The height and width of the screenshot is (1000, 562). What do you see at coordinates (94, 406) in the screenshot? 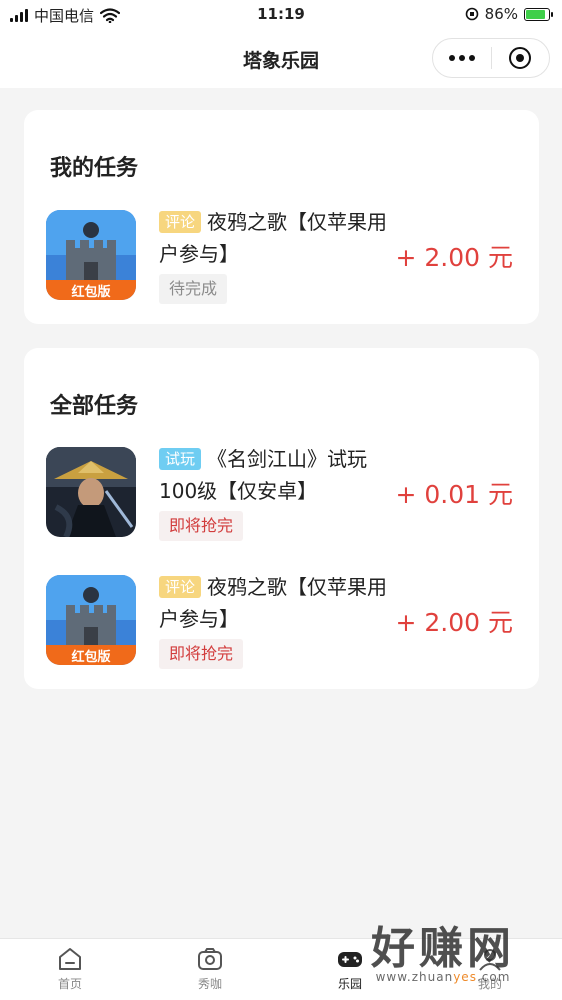
I see `all-tasks-title: 全部任务` at bounding box center [94, 406].